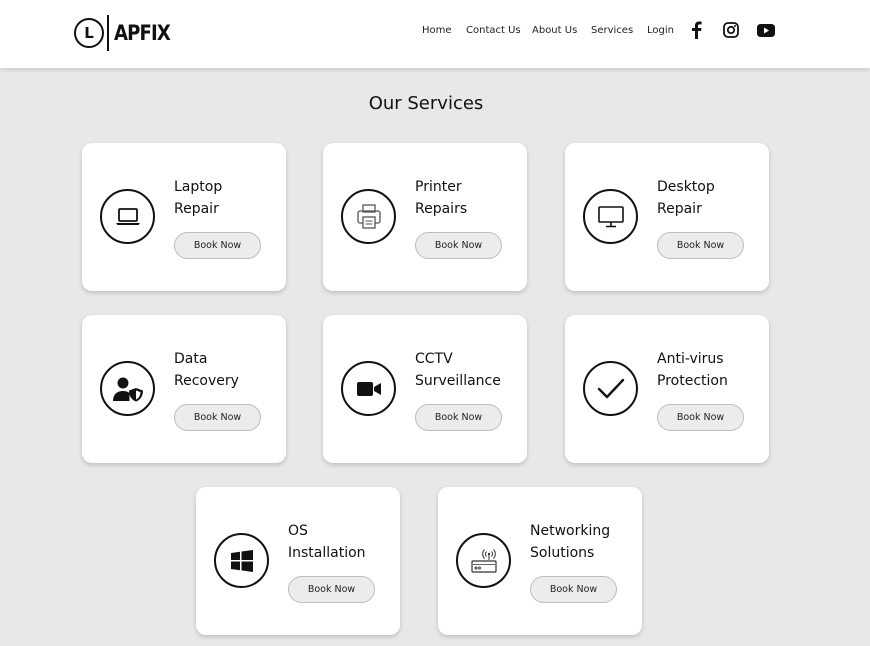  Describe the element at coordinates (696, 30) in the screenshot. I see `facebook-icon` at that location.